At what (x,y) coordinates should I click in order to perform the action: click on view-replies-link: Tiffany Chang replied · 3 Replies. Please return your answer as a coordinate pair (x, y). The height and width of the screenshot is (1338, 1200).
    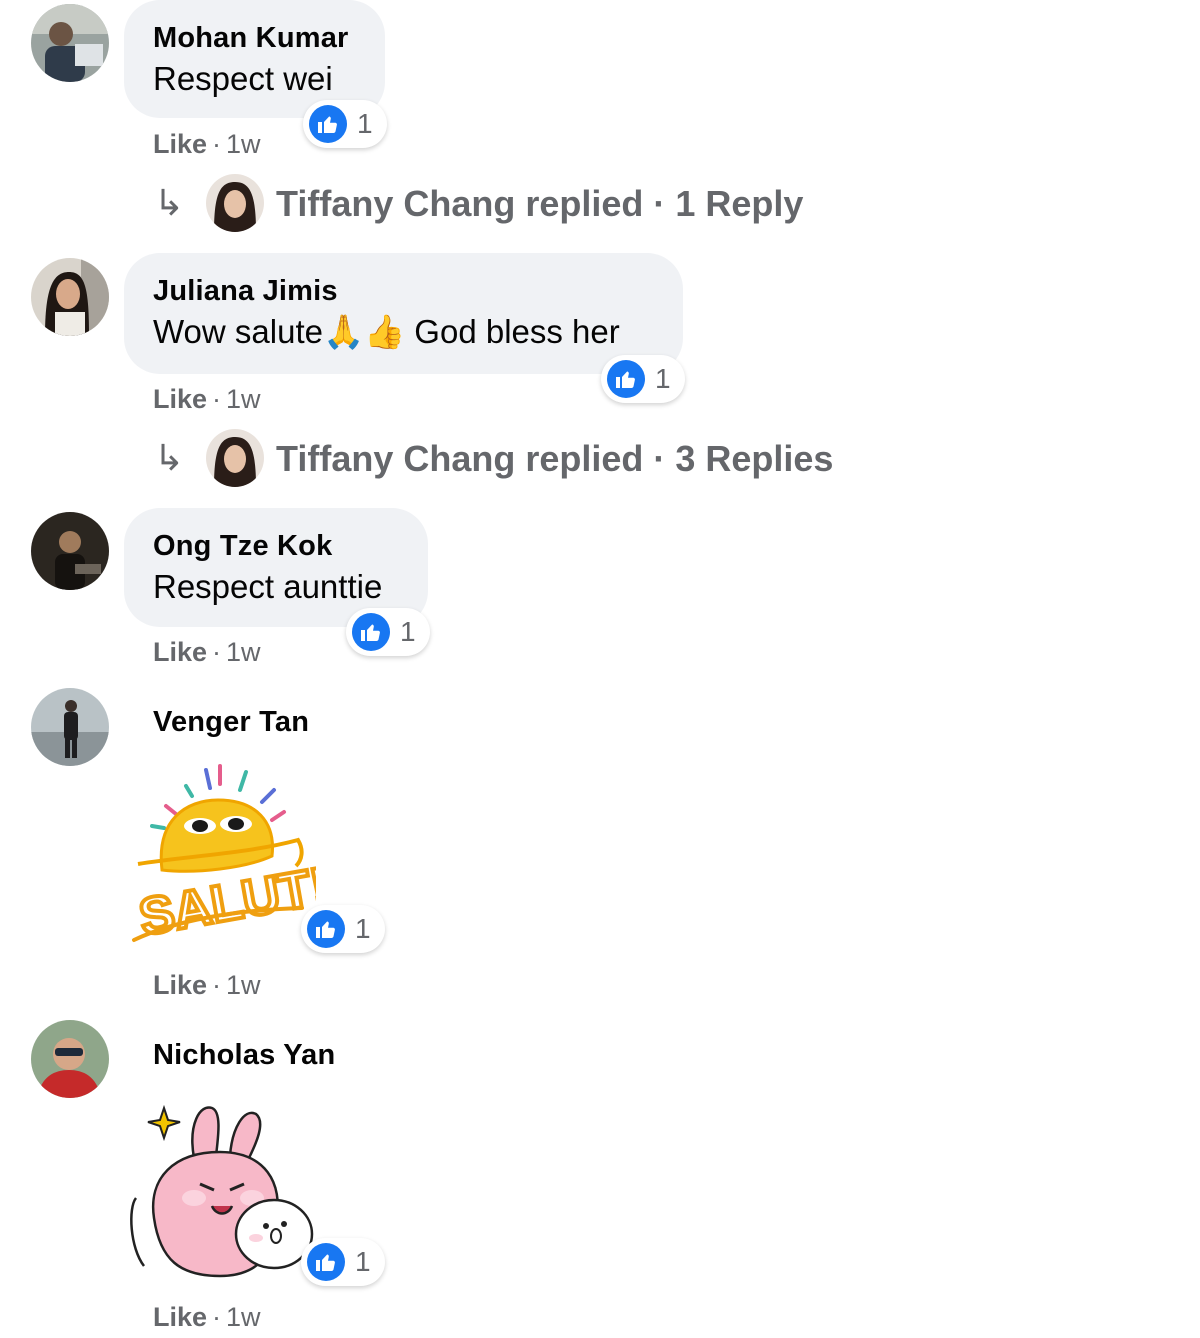
    Looking at the image, I should click on (554, 459).